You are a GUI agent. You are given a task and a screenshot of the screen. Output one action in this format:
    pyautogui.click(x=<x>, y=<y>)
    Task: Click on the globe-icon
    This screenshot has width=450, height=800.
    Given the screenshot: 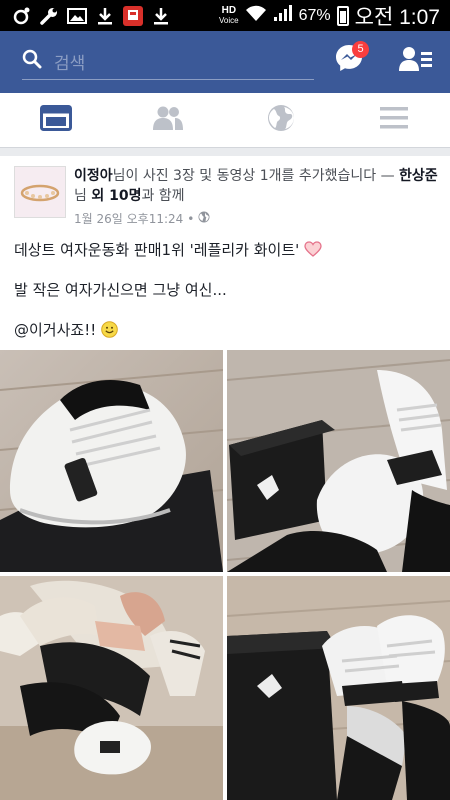 What is the action you would take?
    pyautogui.click(x=281, y=120)
    